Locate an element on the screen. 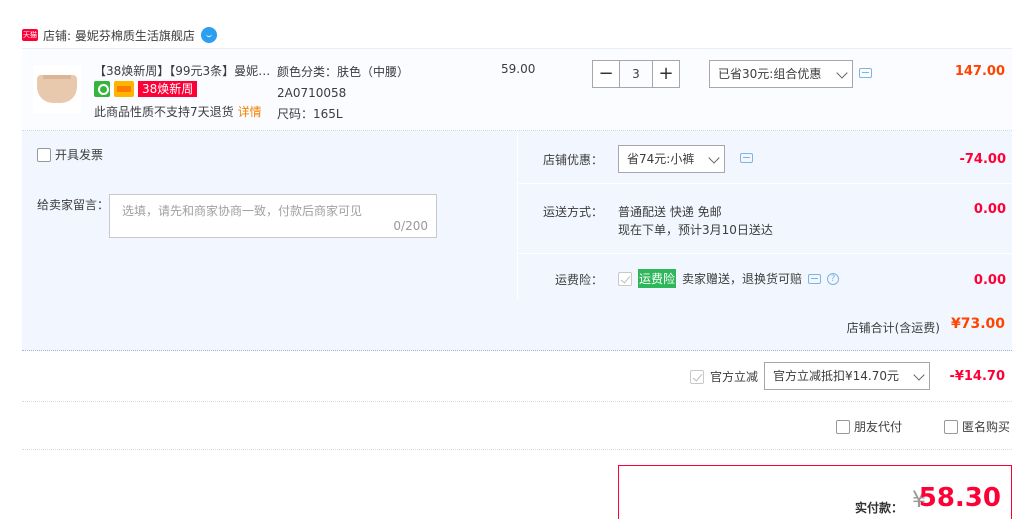 This screenshot has height=519, width=1022. sku-size: 尺码：165L is located at coordinates (310, 114).